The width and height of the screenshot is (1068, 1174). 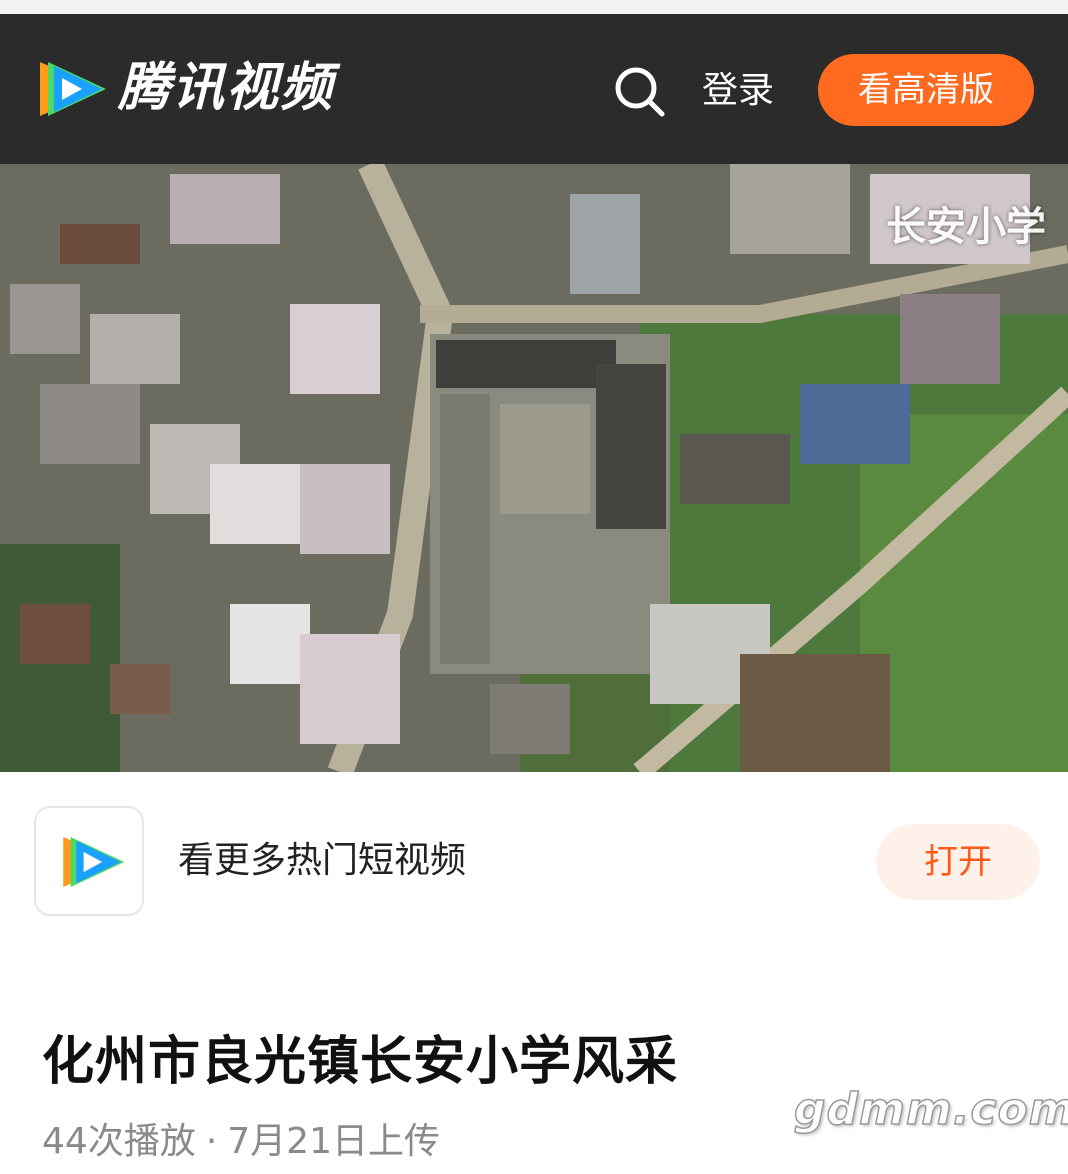 What do you see at coordinates (966, 227) in the screenshot?
I see `video-overlay-caption: 长安小学` at bounding box center [966, 227].